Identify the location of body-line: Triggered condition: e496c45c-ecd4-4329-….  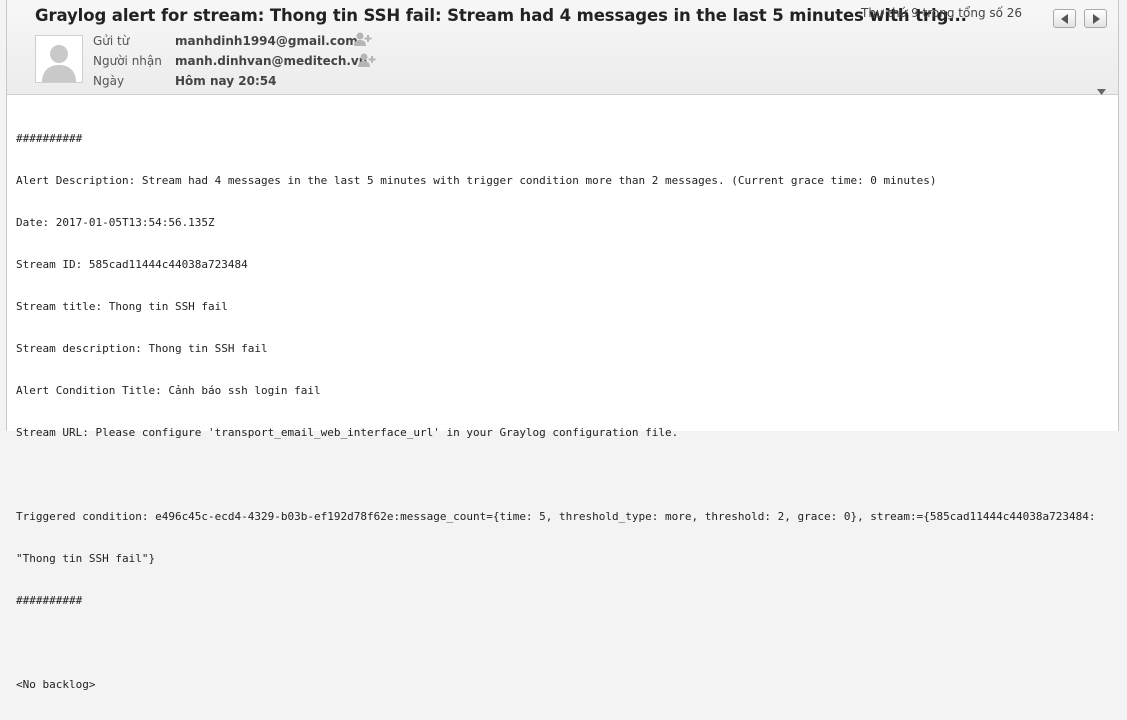
(556, 516).